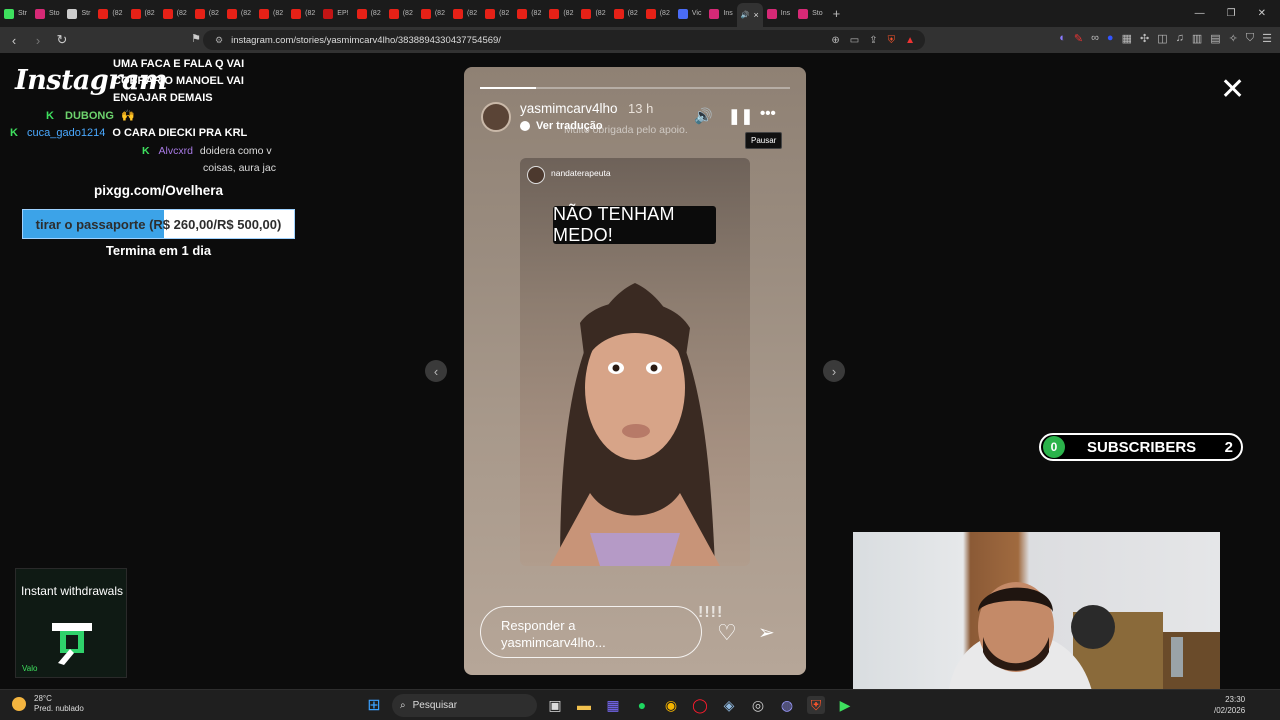  What do you see at coordinates (207, 151) in the screenshot?
I see `chat-line: K Alvcxrd doidera como v` at bounding box center [207, 151].